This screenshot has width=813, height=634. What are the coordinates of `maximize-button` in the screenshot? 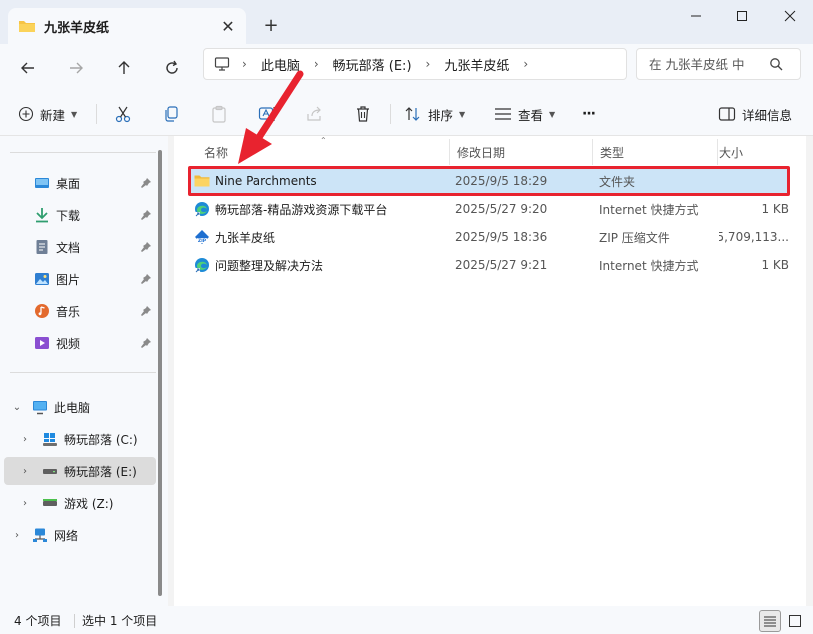 It's located at (742, 16).